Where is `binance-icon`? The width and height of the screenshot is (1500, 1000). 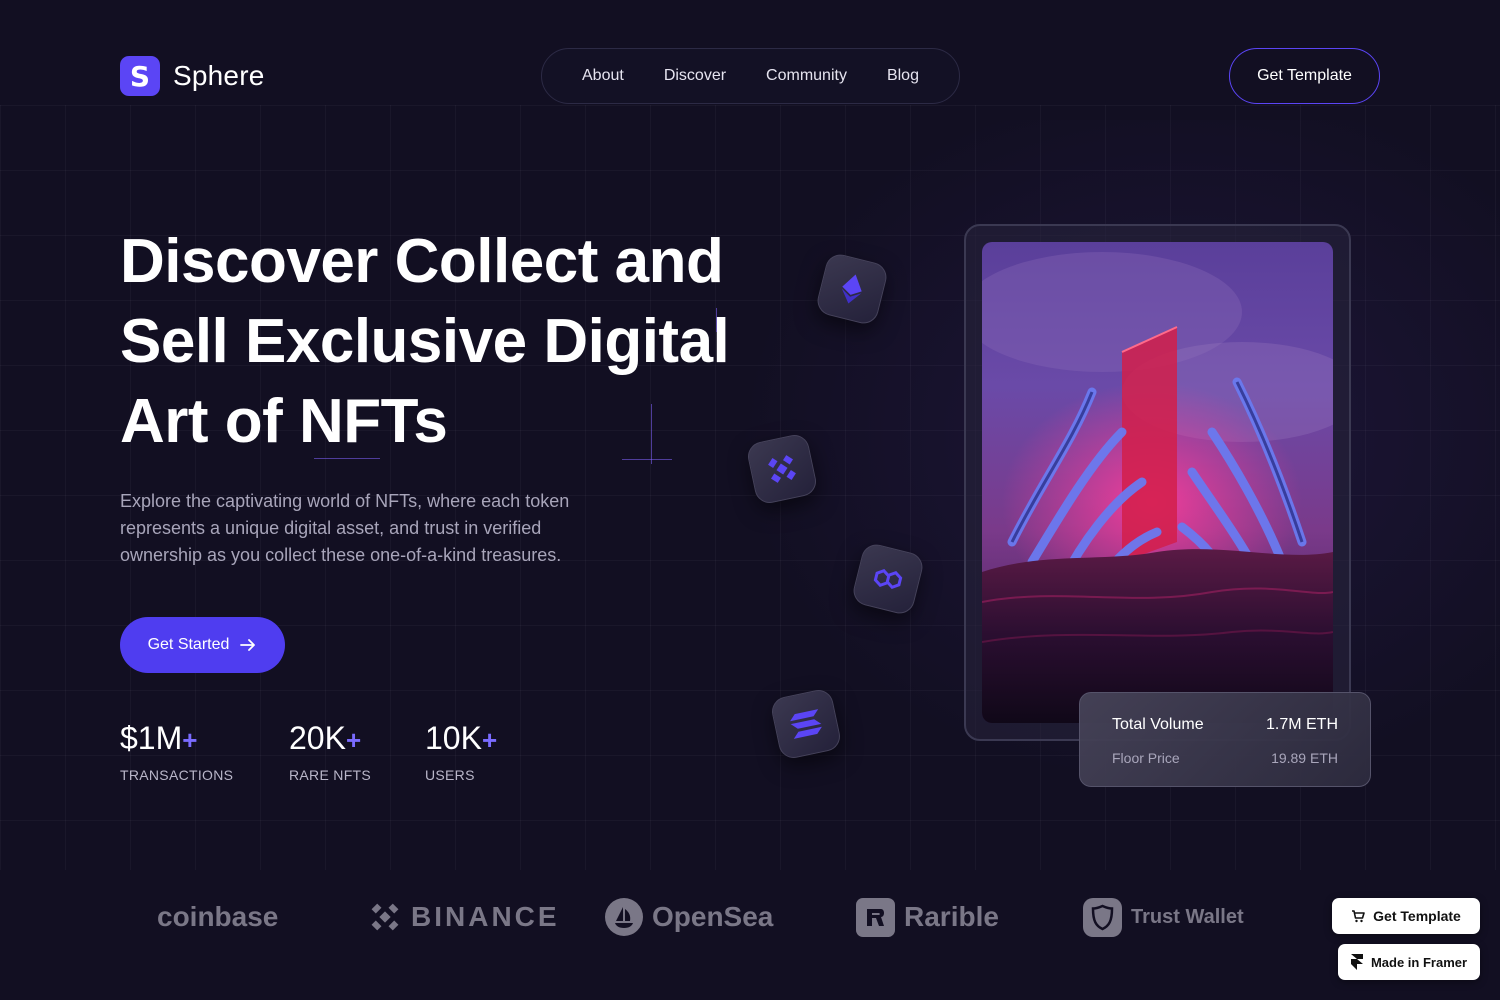
binance-icon is located at coordinates (782, 469).